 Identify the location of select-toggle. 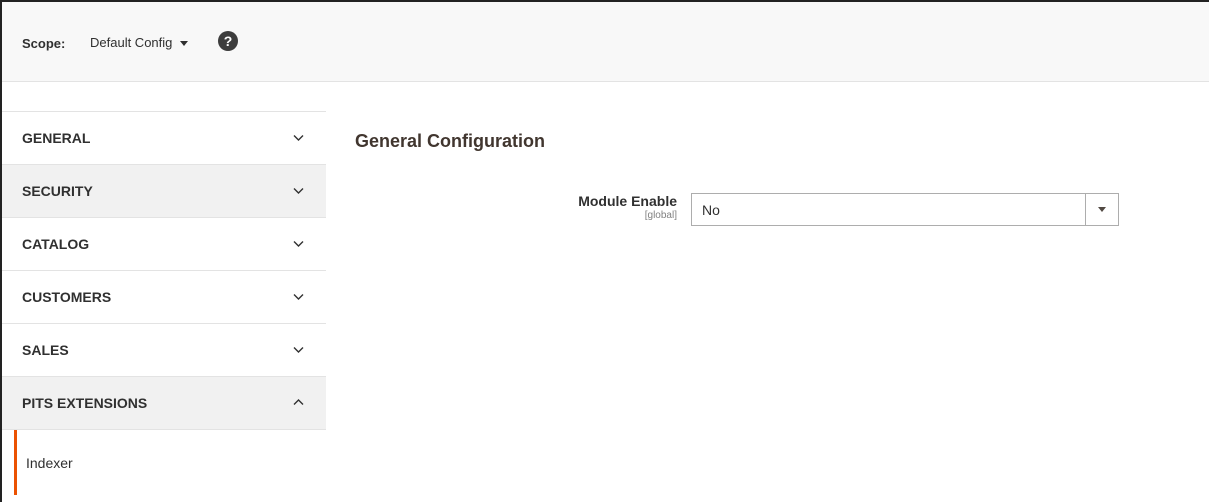
(1101, 209).